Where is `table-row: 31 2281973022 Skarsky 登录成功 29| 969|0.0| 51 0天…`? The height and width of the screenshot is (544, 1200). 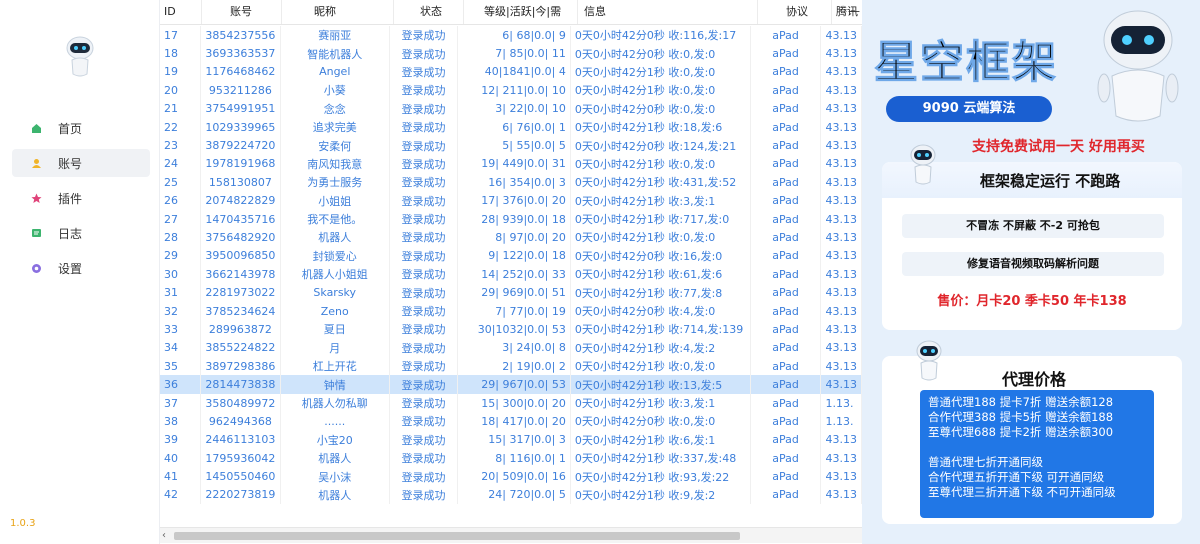
table-row: 31 2281973022 Skarsky 登录成功 29| 969|0.0| 51 0天… is located at coordinates (511, 292).